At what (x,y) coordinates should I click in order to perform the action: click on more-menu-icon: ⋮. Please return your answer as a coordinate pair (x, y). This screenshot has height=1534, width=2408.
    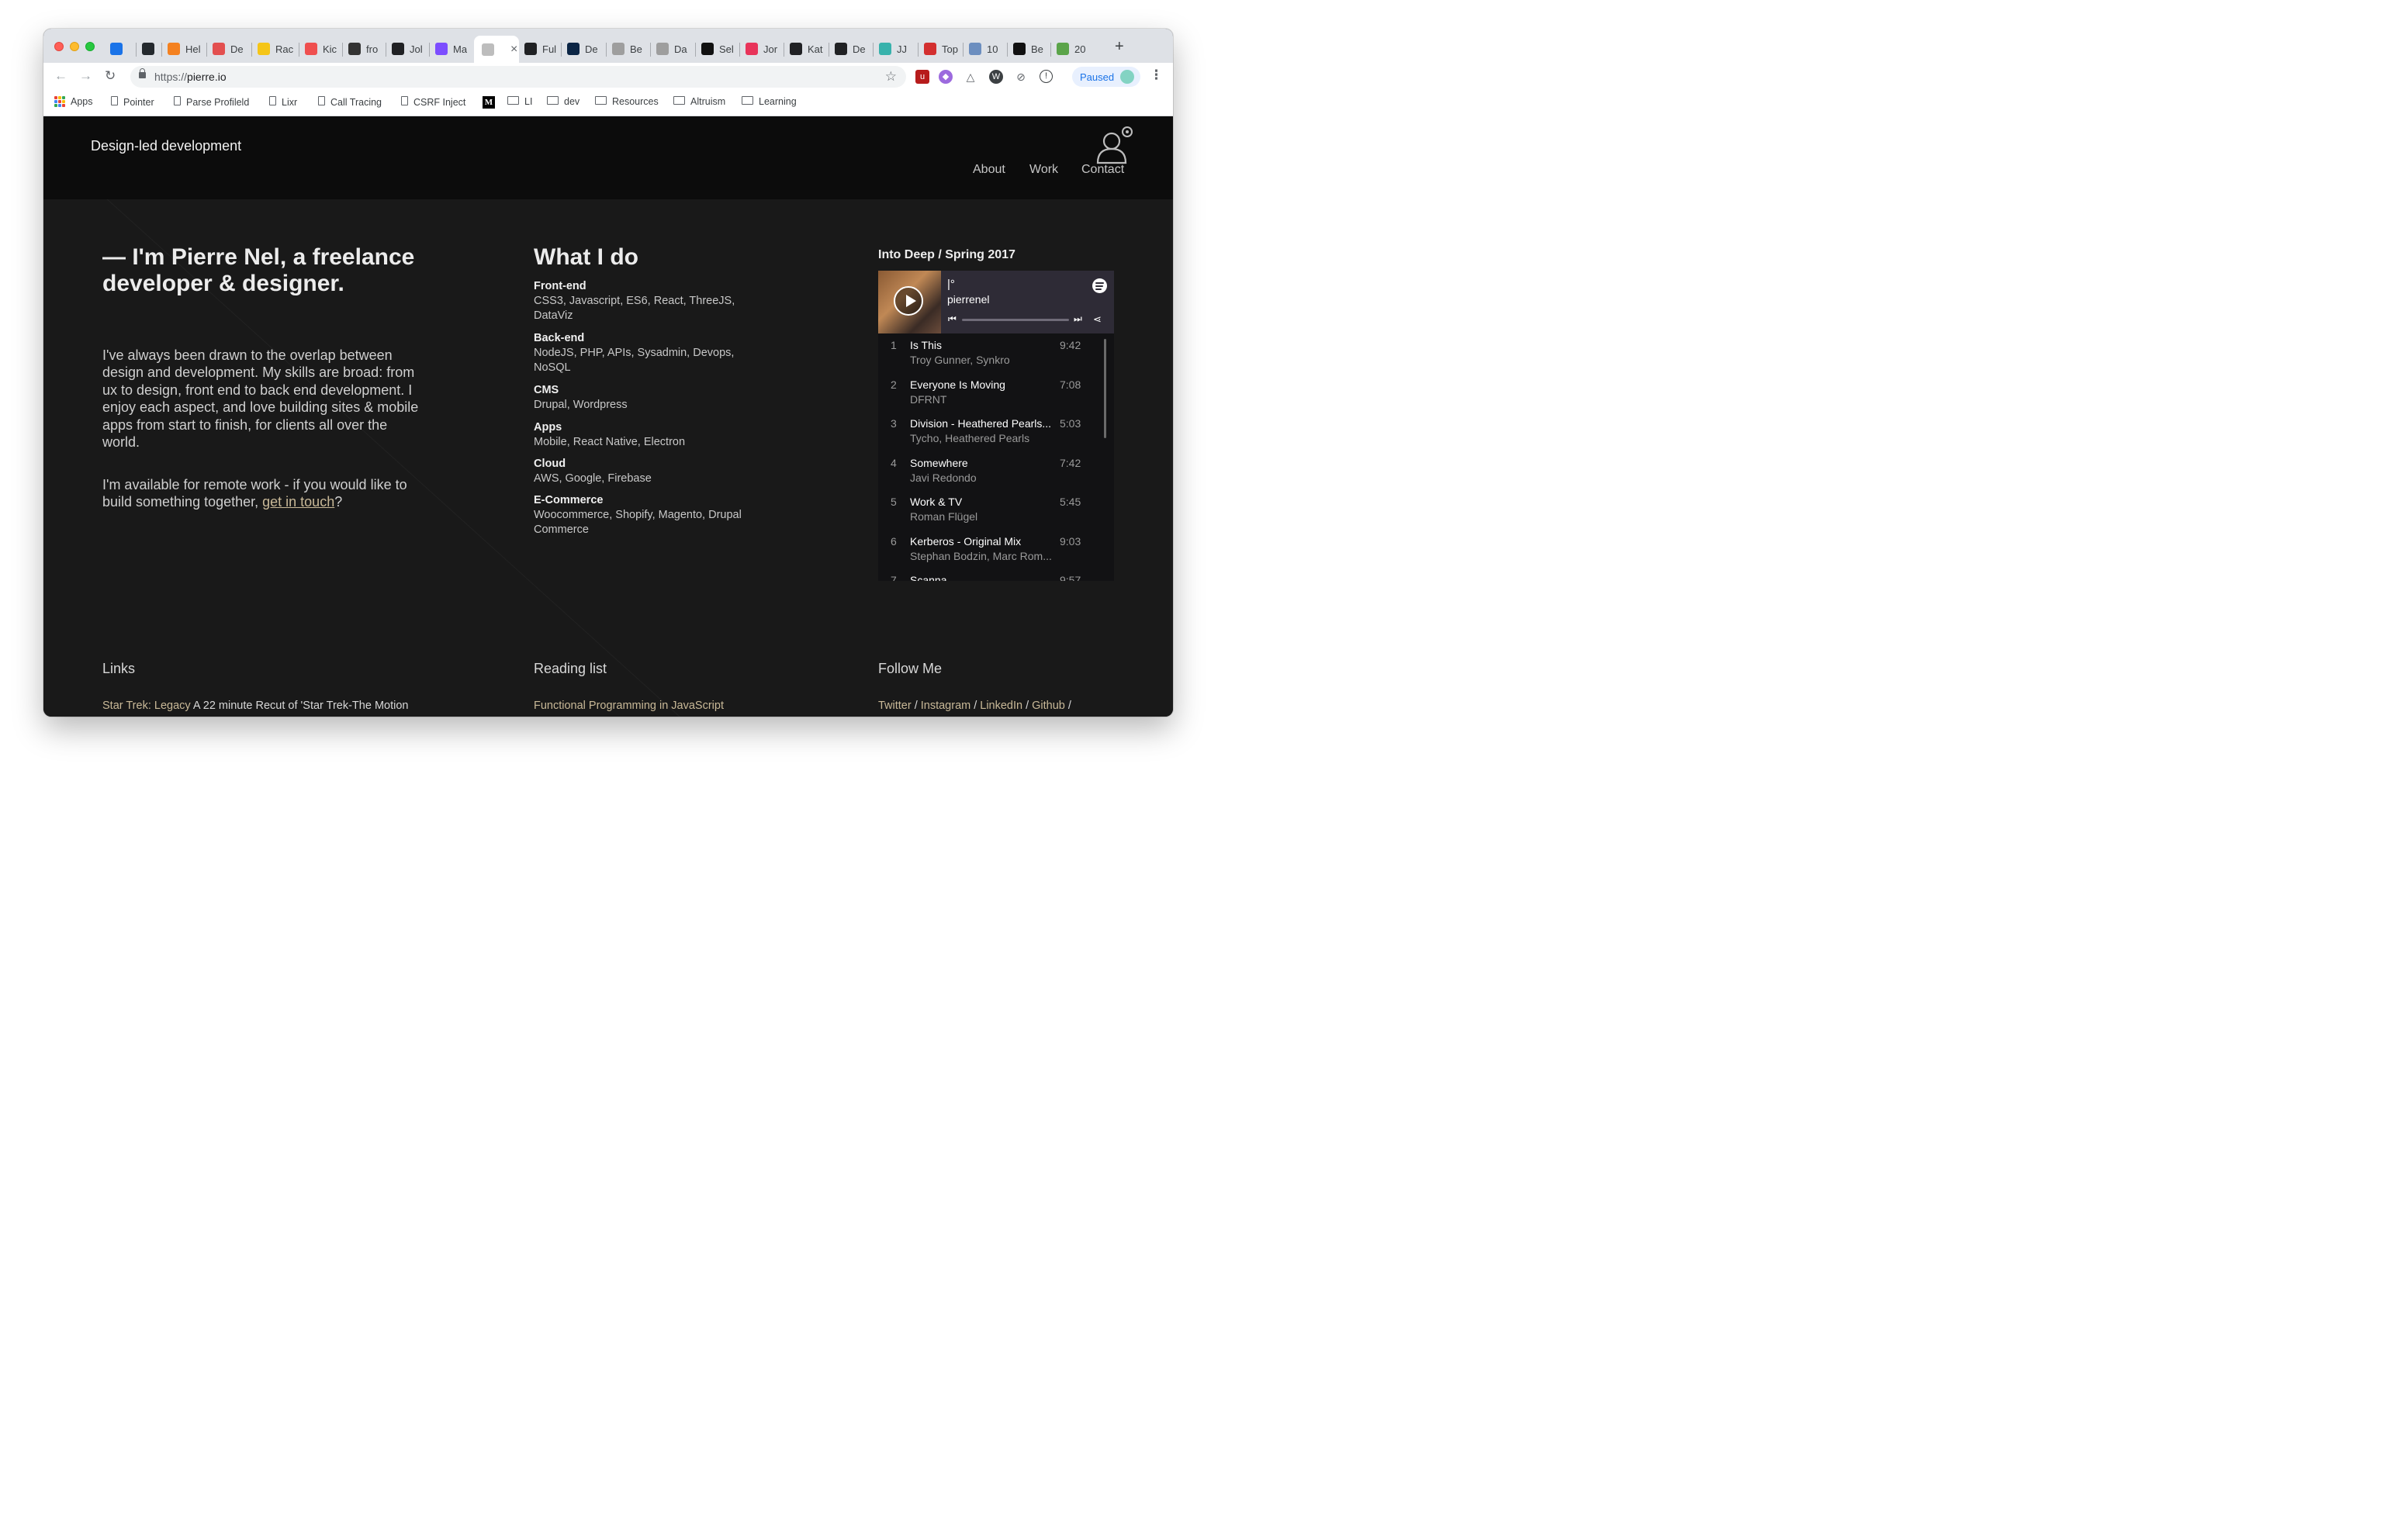
    Looking at the image, I should click on (1156, 75).